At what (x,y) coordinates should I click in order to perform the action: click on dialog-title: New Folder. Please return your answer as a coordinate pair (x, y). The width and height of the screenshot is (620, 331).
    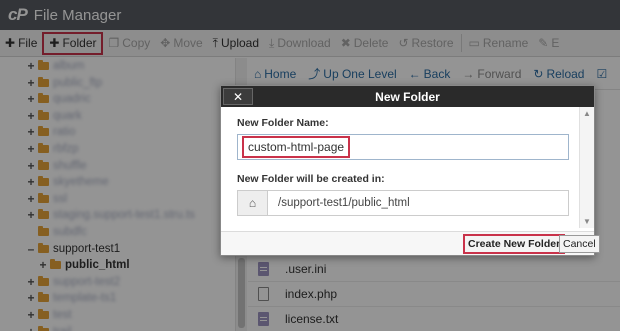
    Looking at the image, I should click on (407, 96).